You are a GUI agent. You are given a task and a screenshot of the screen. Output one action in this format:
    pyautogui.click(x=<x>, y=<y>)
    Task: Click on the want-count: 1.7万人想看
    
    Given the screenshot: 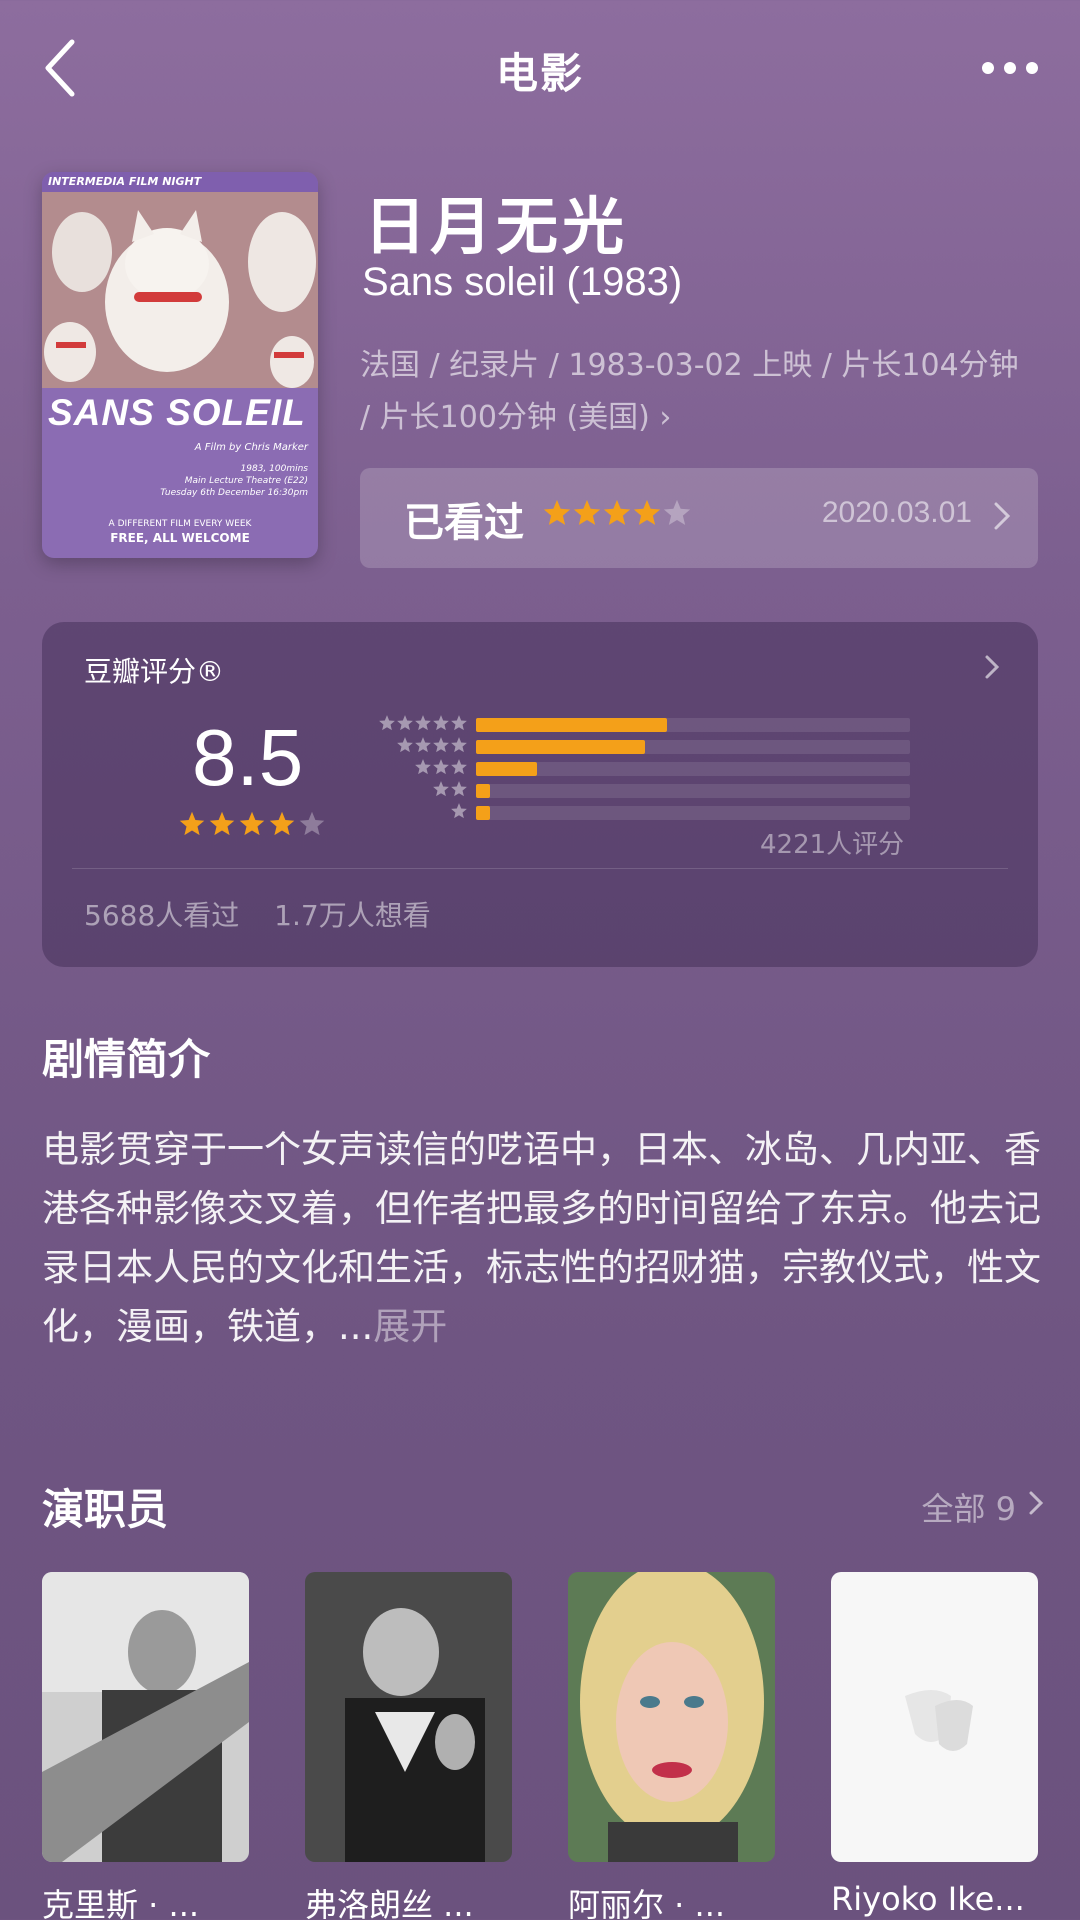 What is the action you would take?
    pyautogui.click(x=352, y=915)
    